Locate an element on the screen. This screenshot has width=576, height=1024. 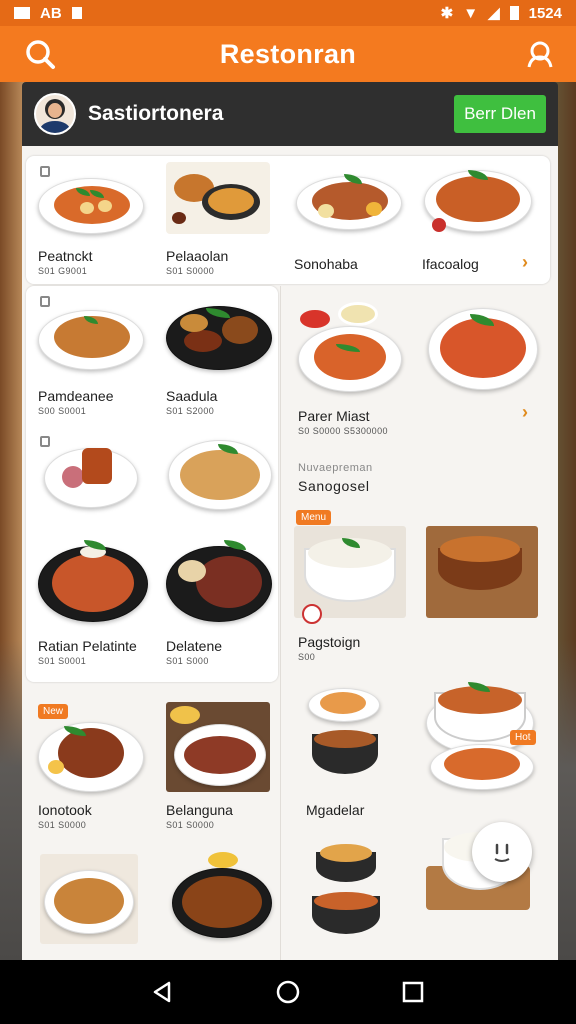
back-button is located at coordinates (163, 992).